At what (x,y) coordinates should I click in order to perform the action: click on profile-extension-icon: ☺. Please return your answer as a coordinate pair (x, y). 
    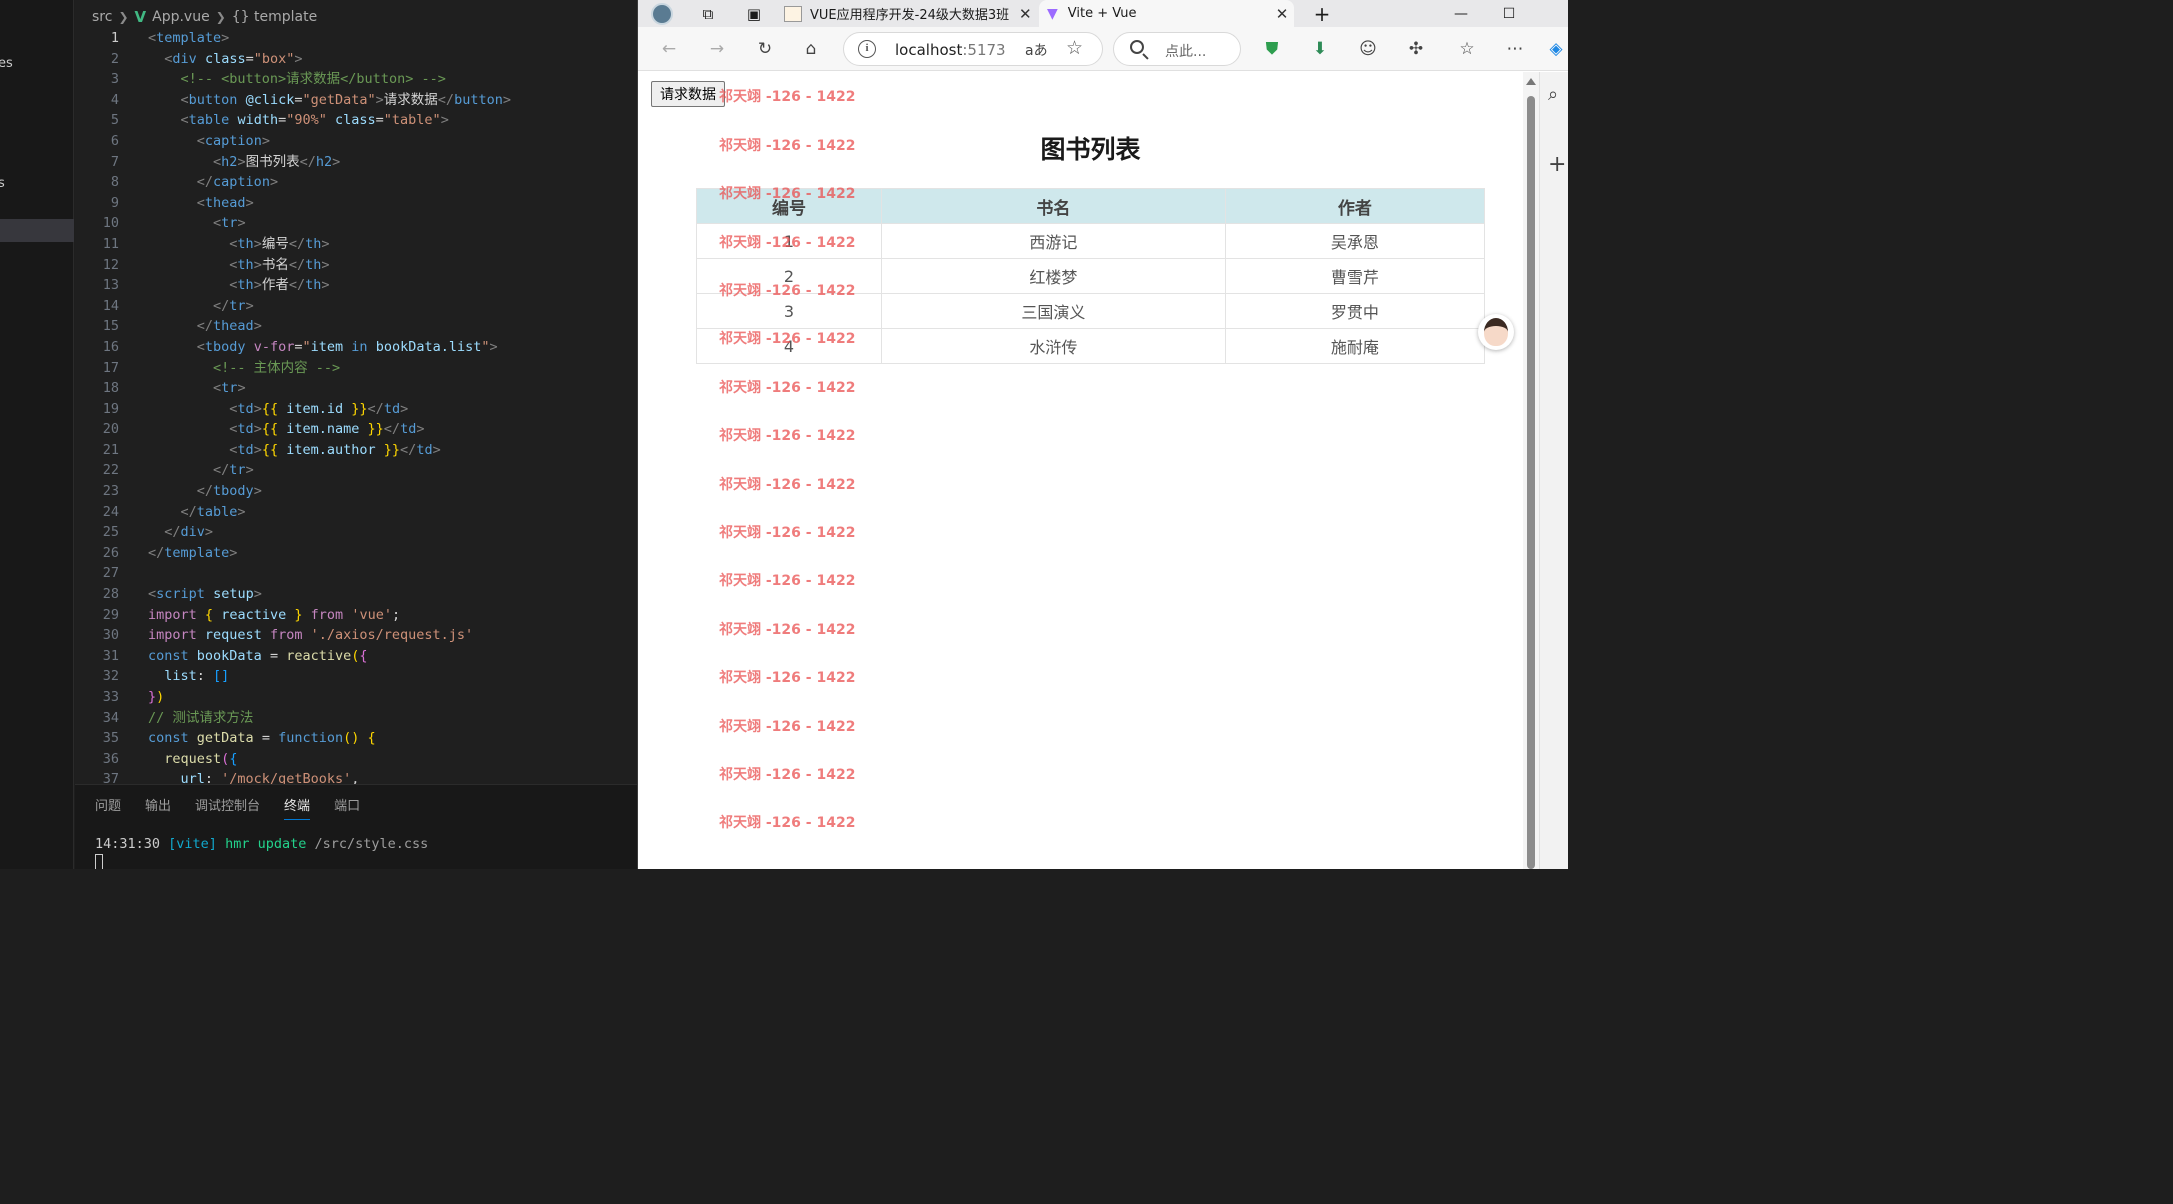
    Looking at the image, I should click on (1368, 49).